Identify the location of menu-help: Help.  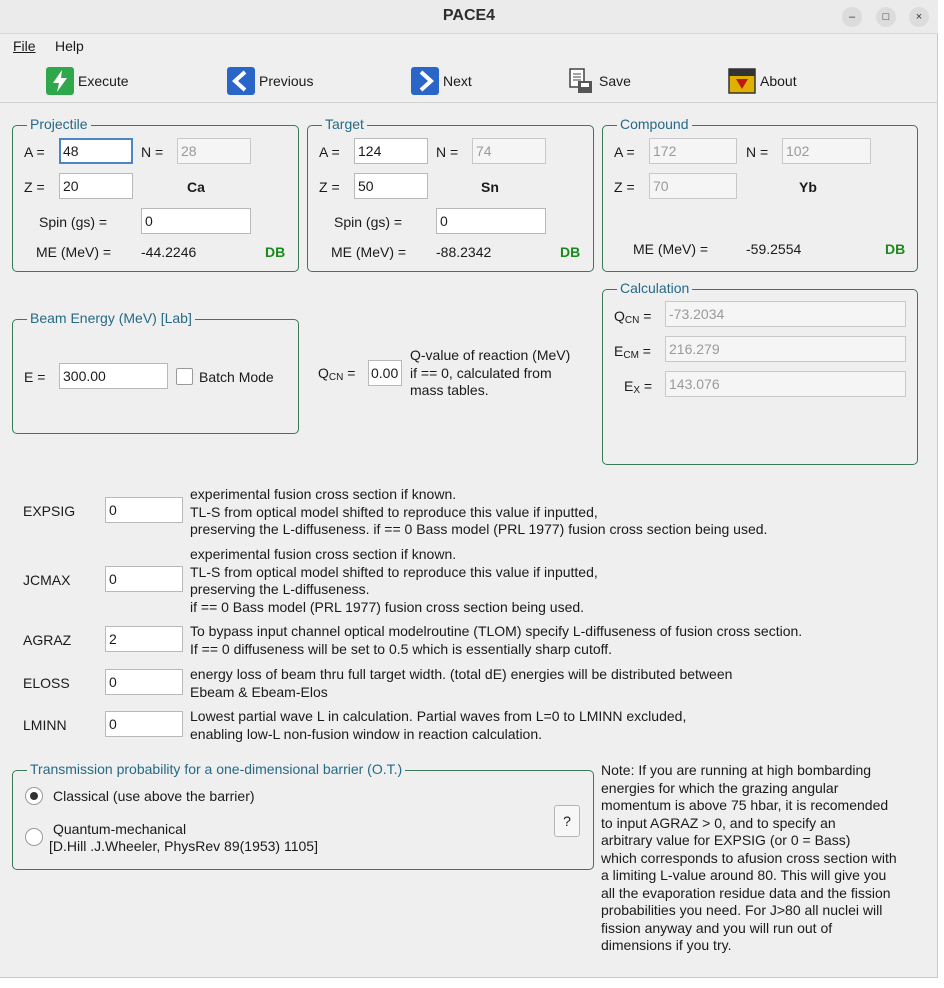
(69, 46).